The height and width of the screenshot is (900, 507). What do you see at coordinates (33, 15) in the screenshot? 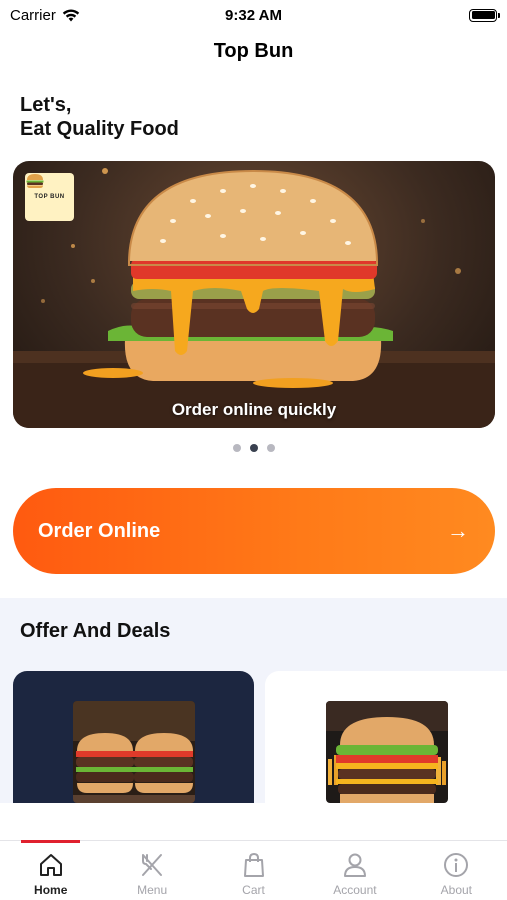
I see `carrier-label: Carrier` at bounding box center [33, 15].